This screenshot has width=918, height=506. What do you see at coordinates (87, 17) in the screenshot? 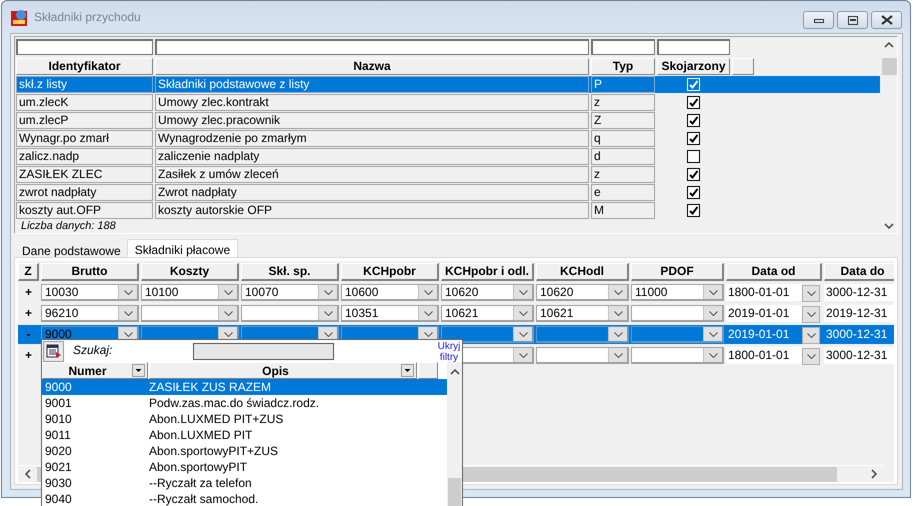
I see `window-title: Składniki przychodu` at bounding box center [87, 17].